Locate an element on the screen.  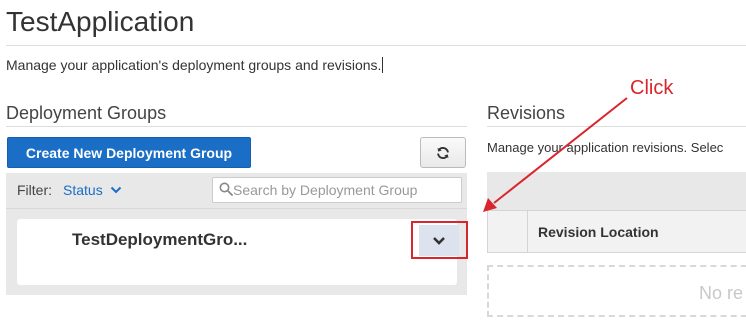
revisions-heading: Revisions is located at coordinates (526, 113).